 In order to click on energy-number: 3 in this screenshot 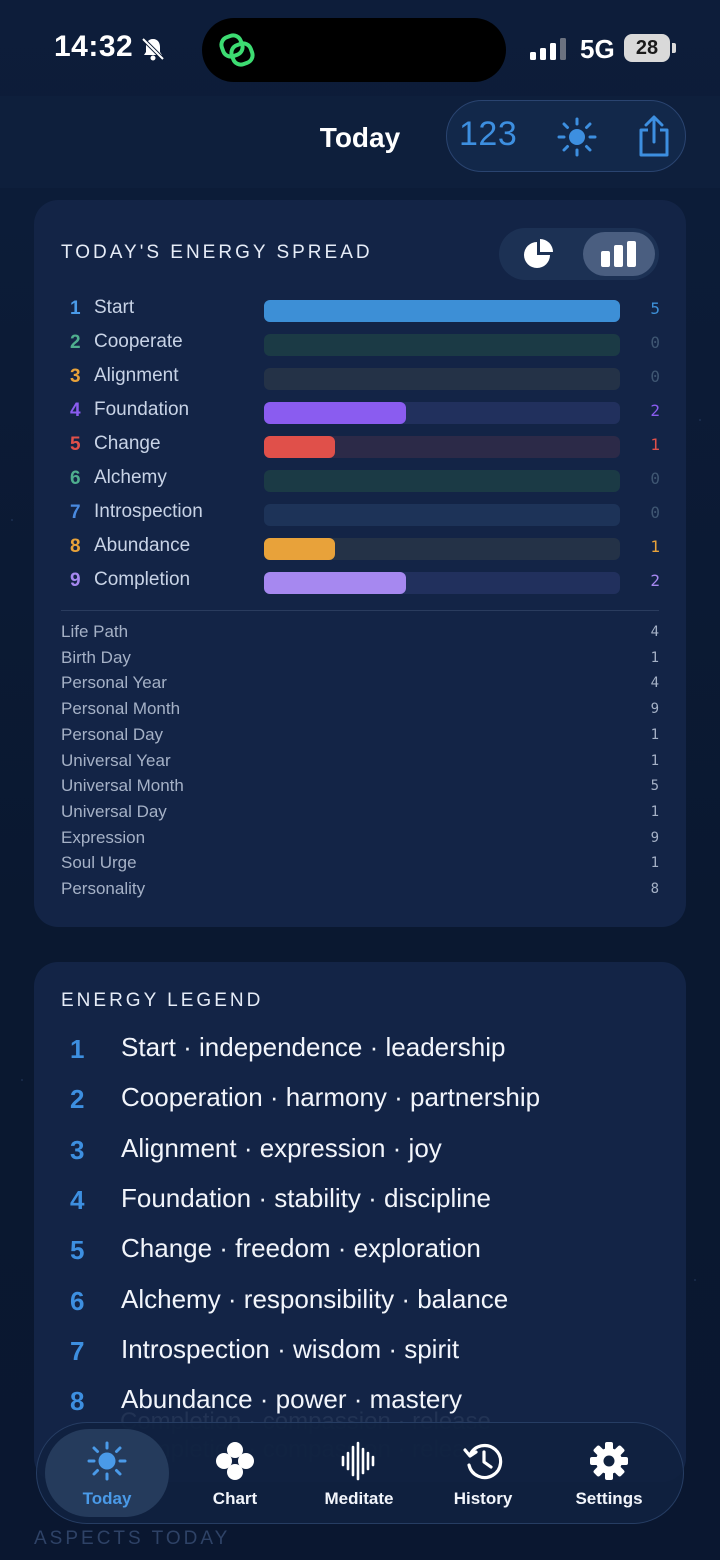, I will do `click(75, 376)`.